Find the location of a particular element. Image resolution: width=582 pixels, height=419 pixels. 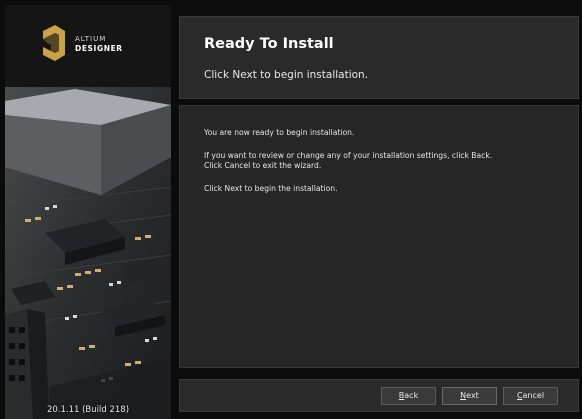

logo-text-altium: ALTIUM is located at coordinates (91, 39).